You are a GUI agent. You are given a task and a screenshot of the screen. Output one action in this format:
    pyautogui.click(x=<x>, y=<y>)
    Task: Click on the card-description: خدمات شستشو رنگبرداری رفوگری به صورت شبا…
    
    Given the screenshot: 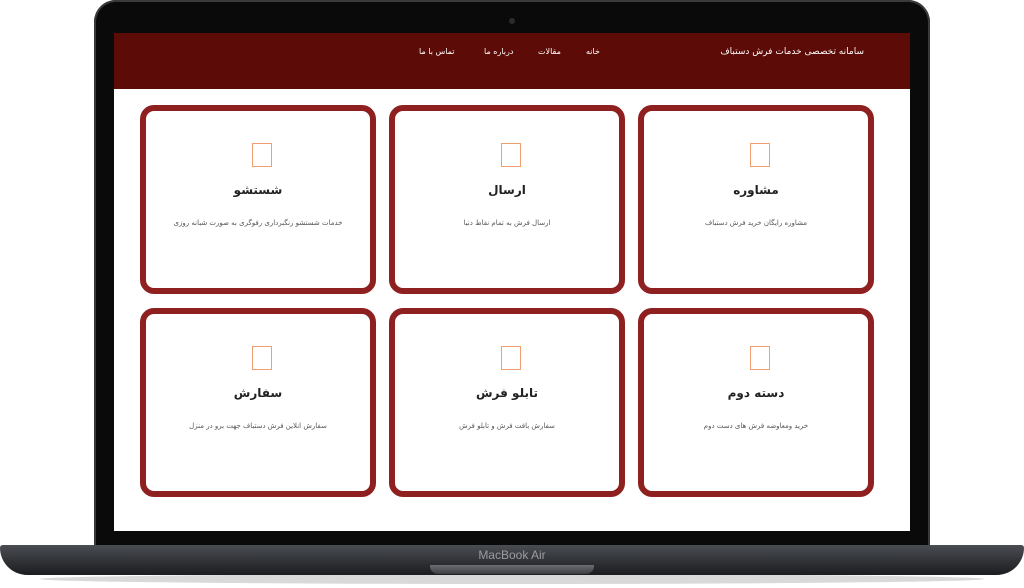 What is the action you would take?
    pyautogui.click(x=258, y=223)
    